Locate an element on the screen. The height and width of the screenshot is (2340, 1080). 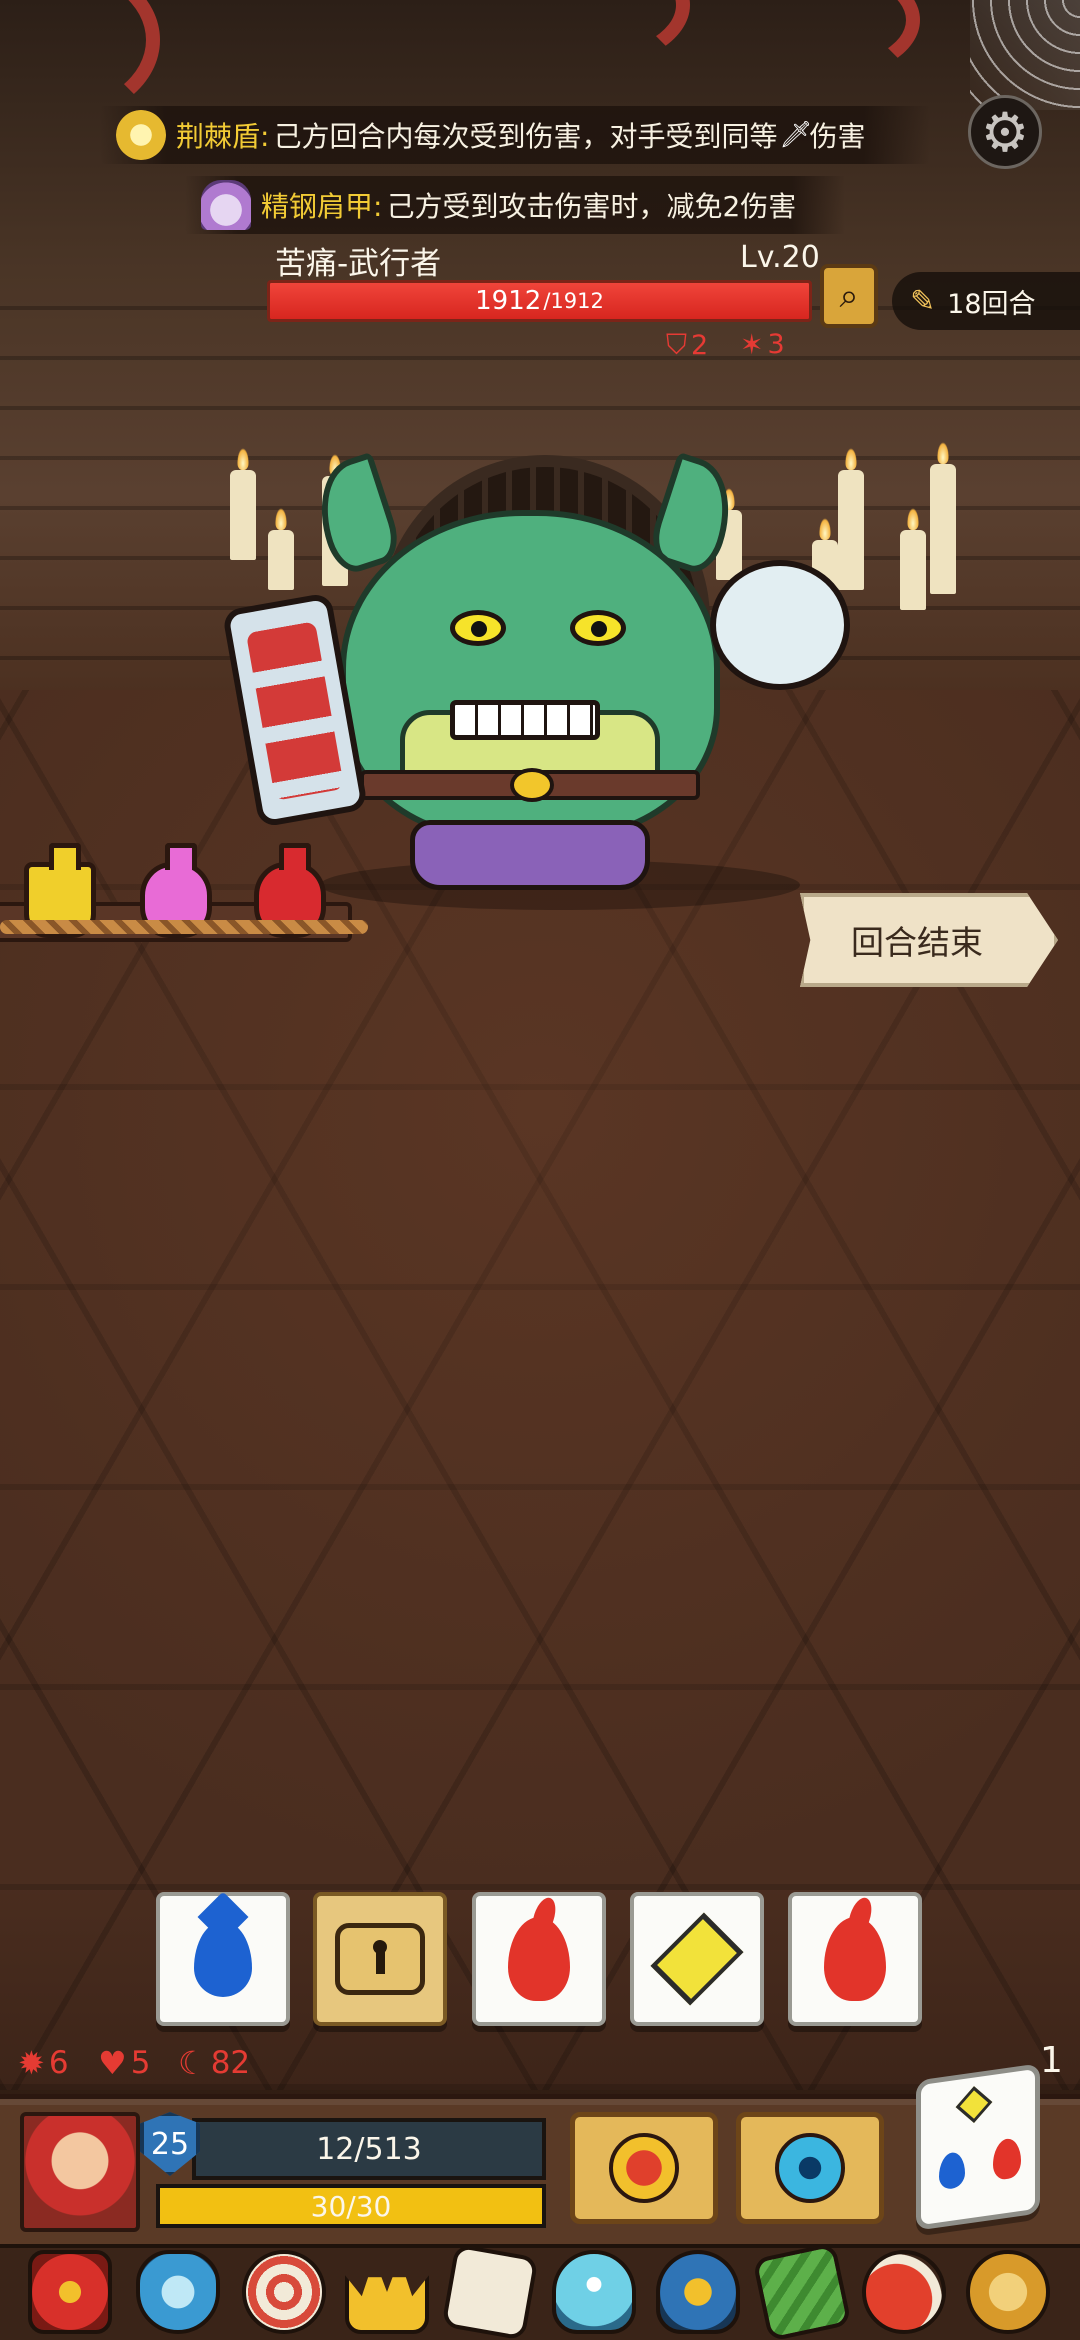
spider-web is located at coordinates (1025, 55).